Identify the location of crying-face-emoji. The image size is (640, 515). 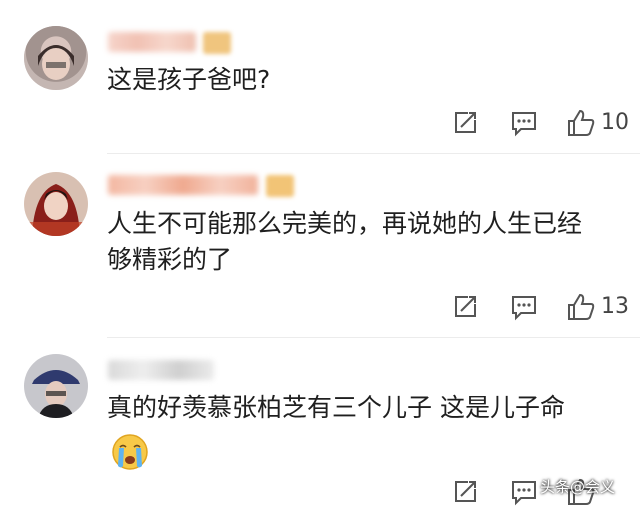
(130, 452).